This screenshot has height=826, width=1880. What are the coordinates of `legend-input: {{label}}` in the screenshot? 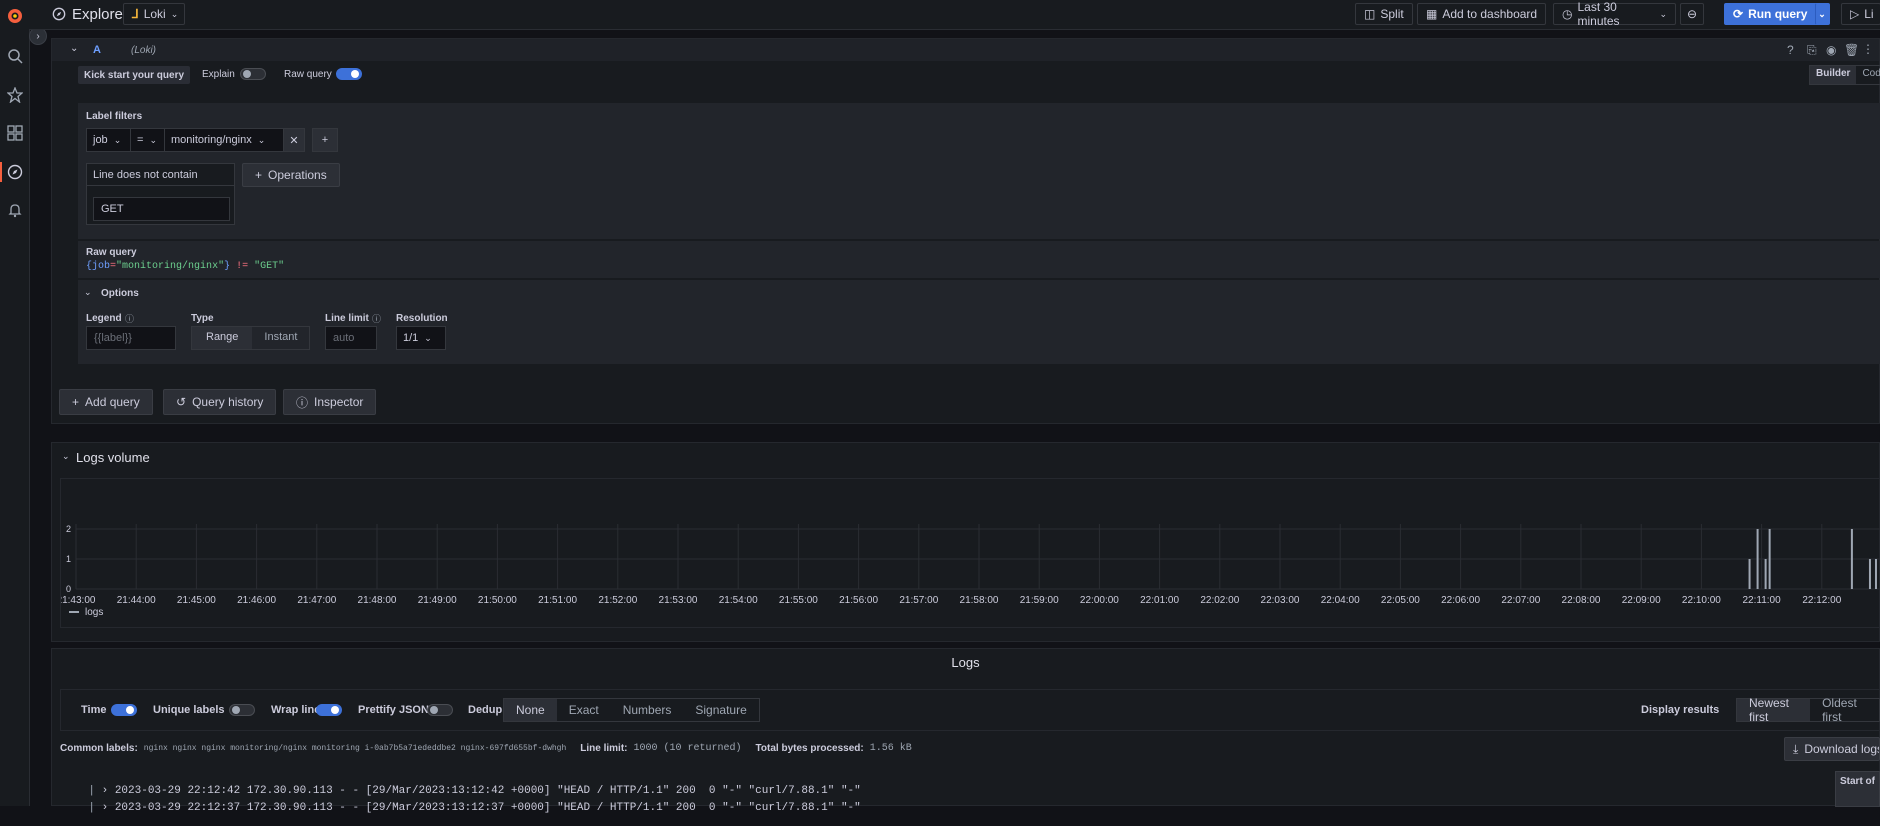 It's located at (131, 338).